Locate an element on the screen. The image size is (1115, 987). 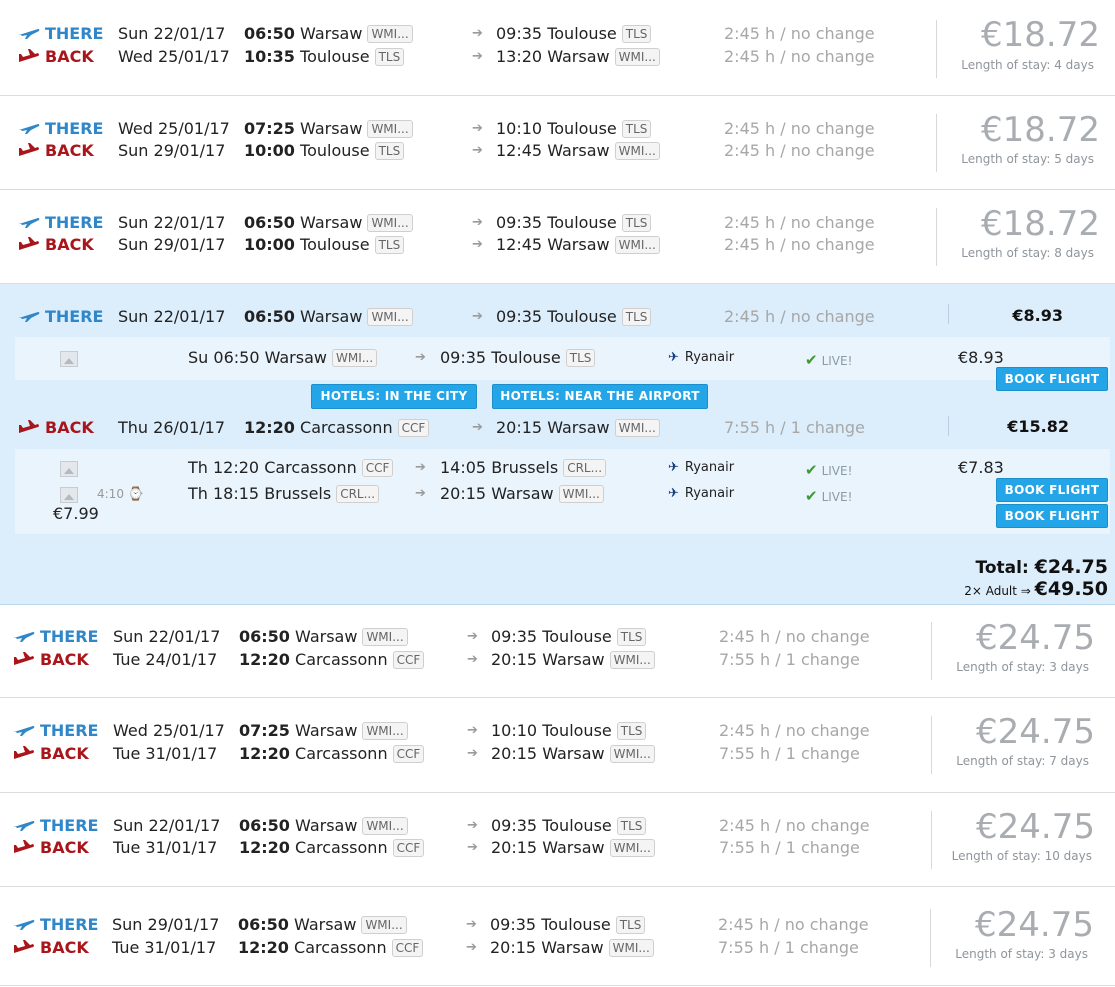
adult-total: 2× Adult ⇒ €49.50 is located at coordinates (1036, 589).